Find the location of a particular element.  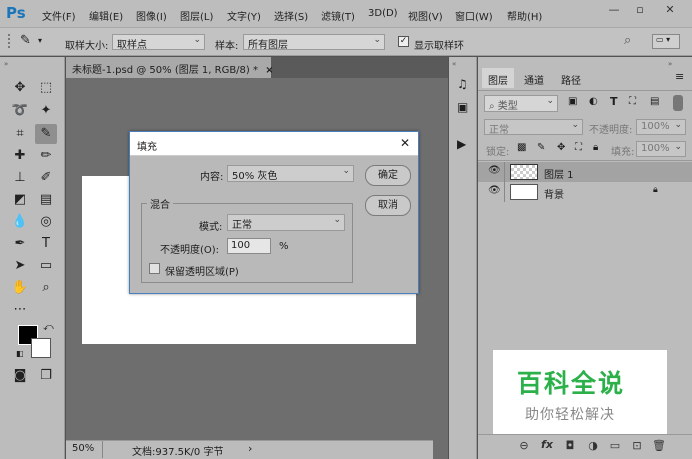

actions-panel-icon: ▶ is located at coordinates (461, 144).